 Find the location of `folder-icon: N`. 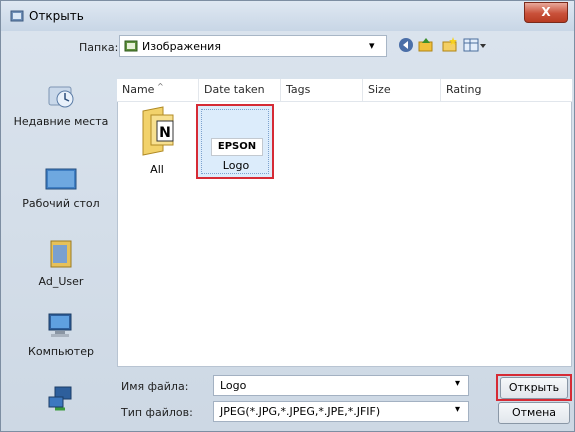

folder-icon: N is located at coordinates (158, 131).